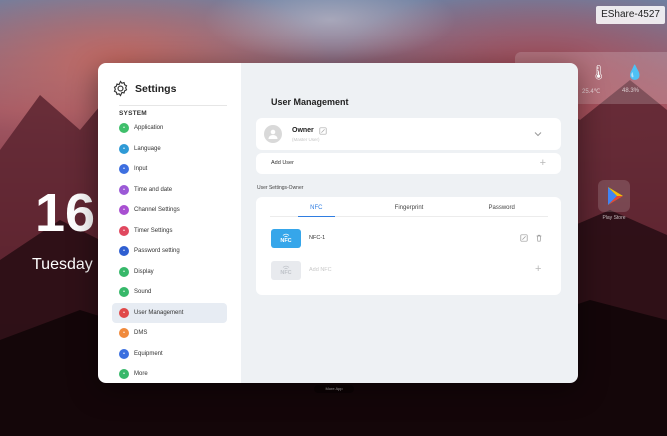 This screenshot has width=667, height=436. I want to click on avatar, so click(273, 134).